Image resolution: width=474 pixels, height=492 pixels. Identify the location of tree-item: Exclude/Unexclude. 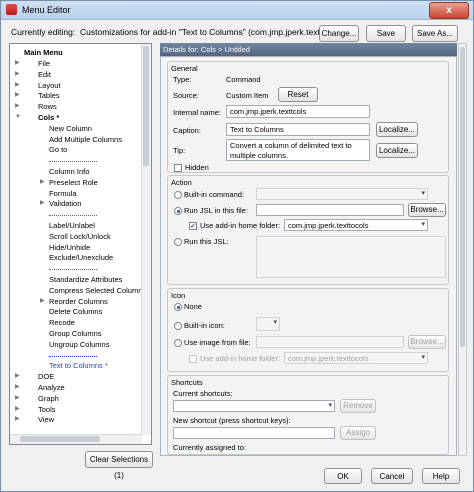
(81, 257).